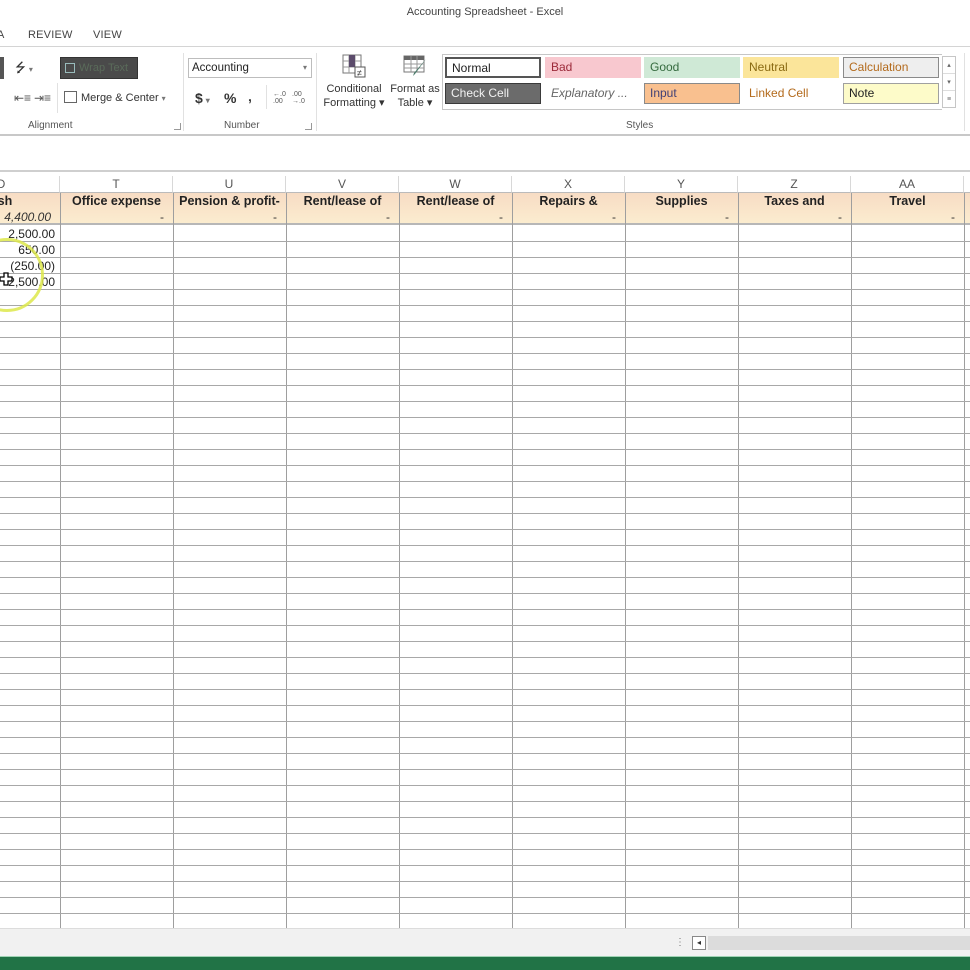 The height and width of the screenshot is (970, 970). I want to click on style-good: Good, so click(692, 67).